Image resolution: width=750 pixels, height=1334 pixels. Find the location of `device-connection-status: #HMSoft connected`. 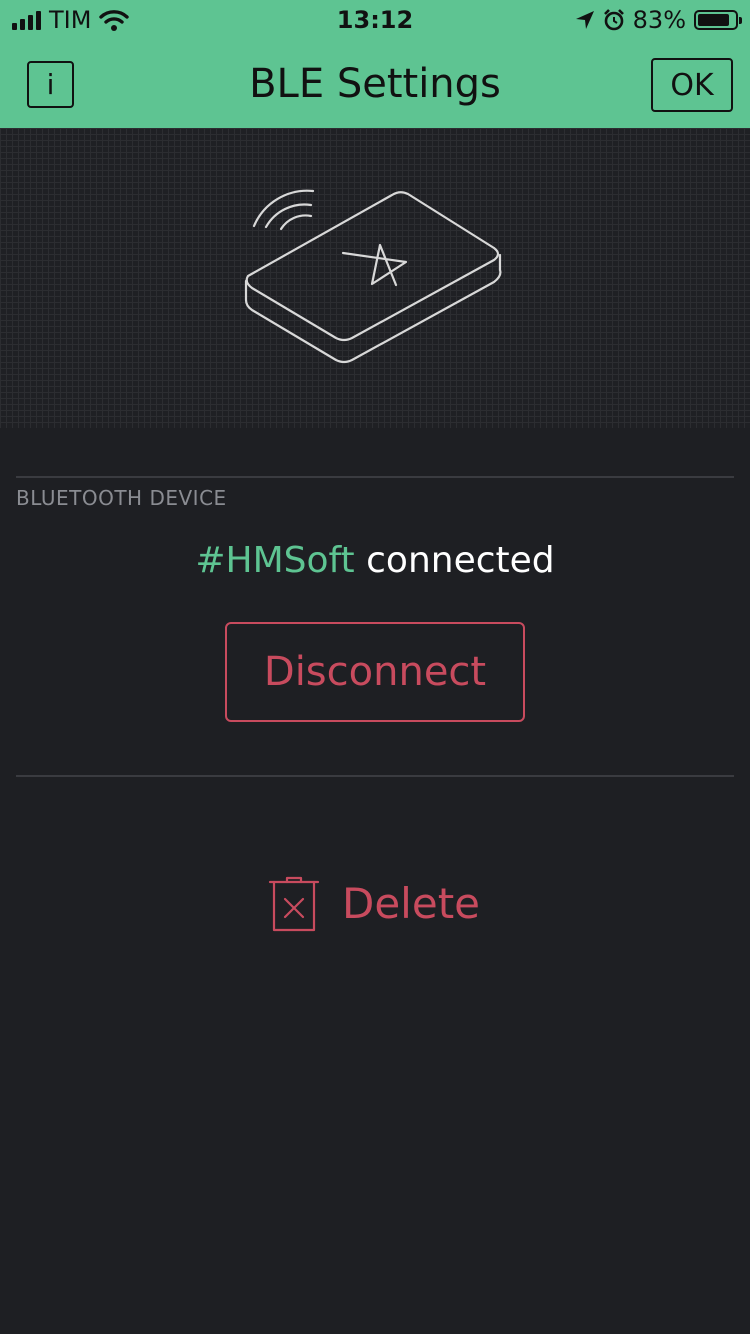

device-connection-status: #HMSoft connected is located at coordinates (375, 560).